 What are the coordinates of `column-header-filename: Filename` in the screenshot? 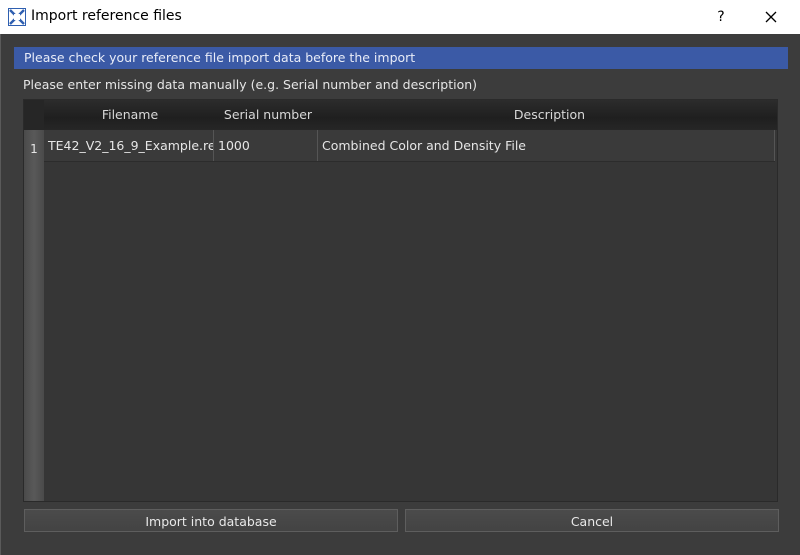 It's located at (130, 115).